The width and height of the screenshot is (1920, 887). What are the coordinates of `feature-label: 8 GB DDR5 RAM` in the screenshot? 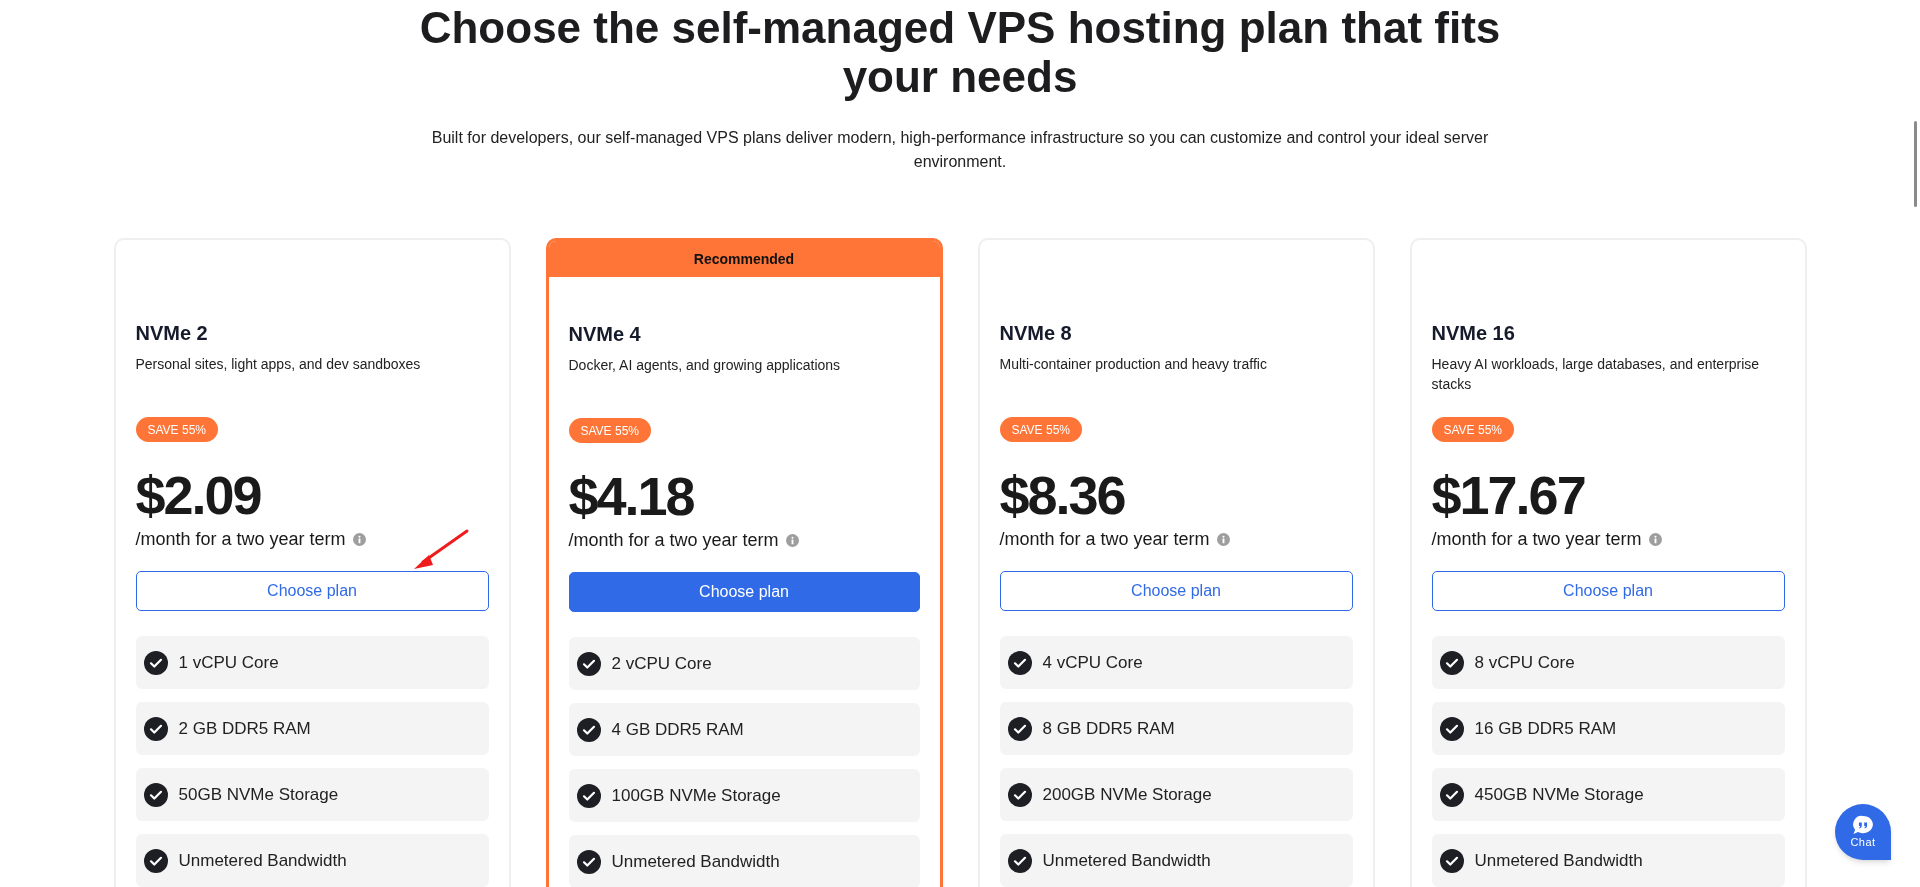 It's located at (1108, 728).